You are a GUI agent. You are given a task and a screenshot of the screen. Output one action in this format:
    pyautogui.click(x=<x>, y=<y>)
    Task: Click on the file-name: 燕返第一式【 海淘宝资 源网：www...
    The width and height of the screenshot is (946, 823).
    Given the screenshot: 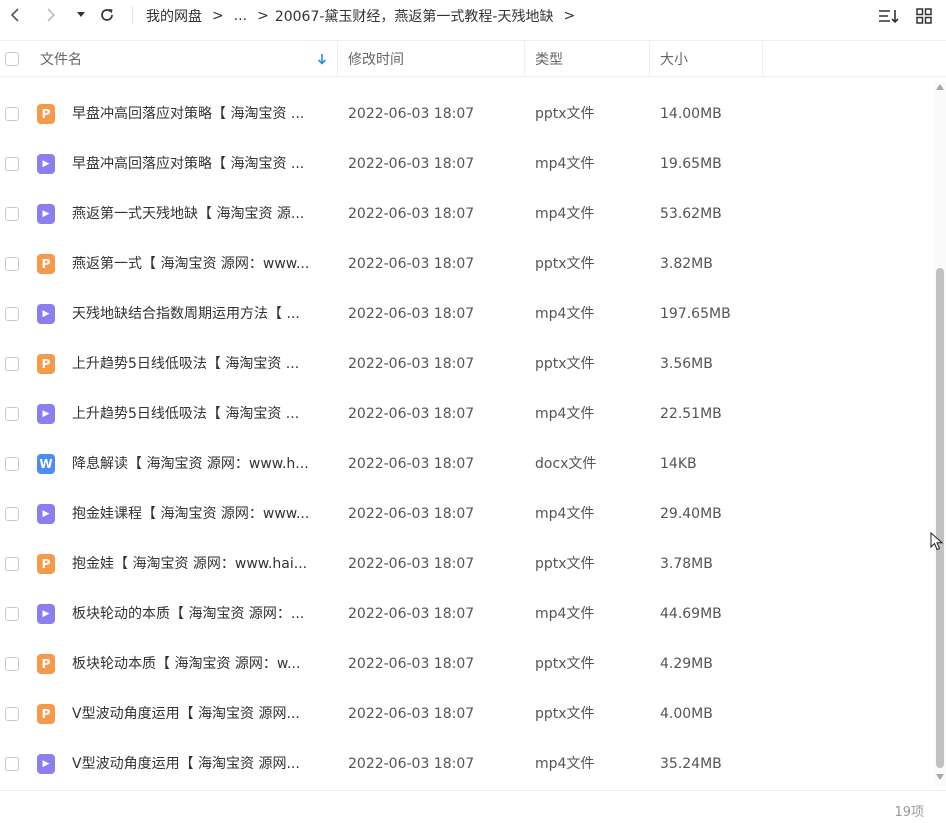 What is the action you would take?
    pyautogui.click(x=200, y=264)
    